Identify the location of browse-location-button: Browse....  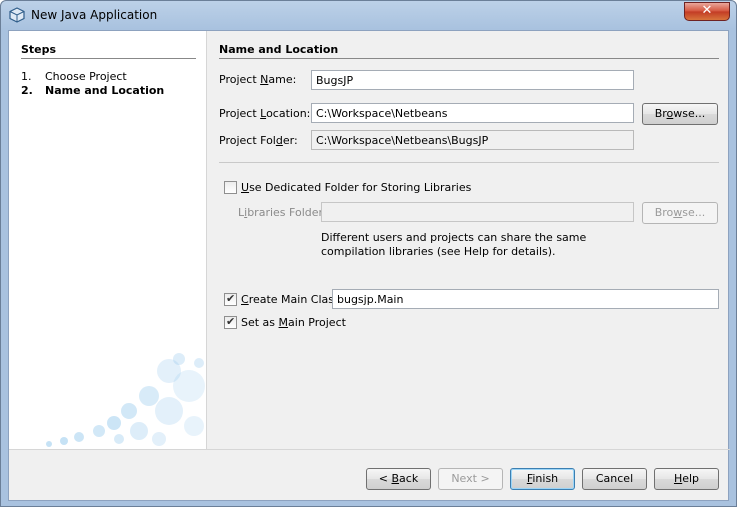
(680, 114).